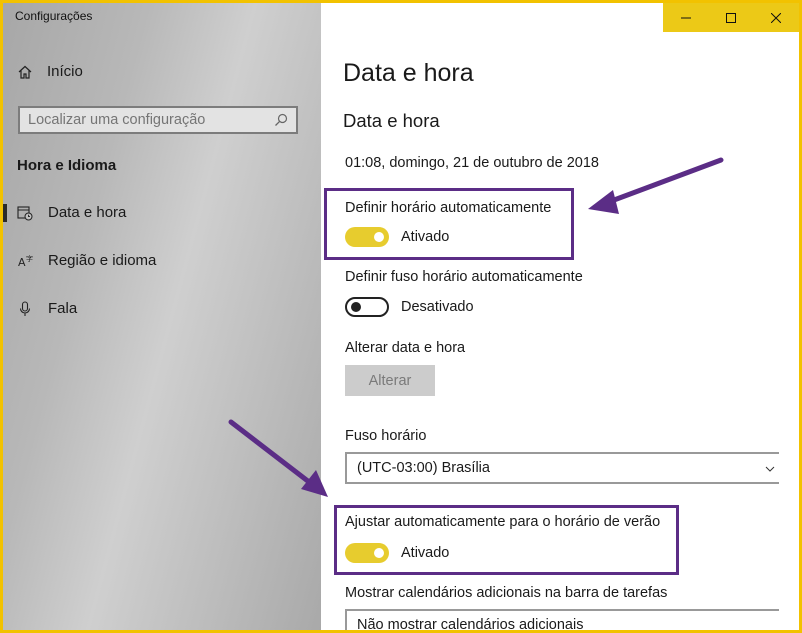 The width and height of the screenshot is (802, 633). What do you see at coordinates (25, 72) in the screenshot?
I see `home-icon` at bounding box center [25, 72].